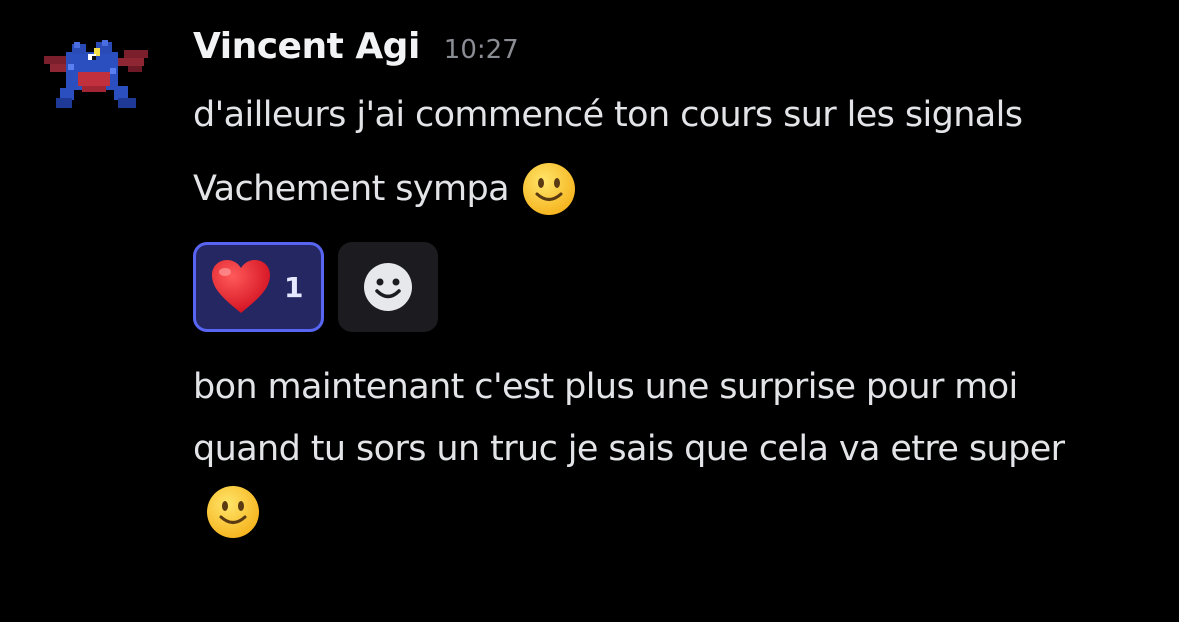  I want to click on smiley-add-reaction-icon, so click(388, 287).